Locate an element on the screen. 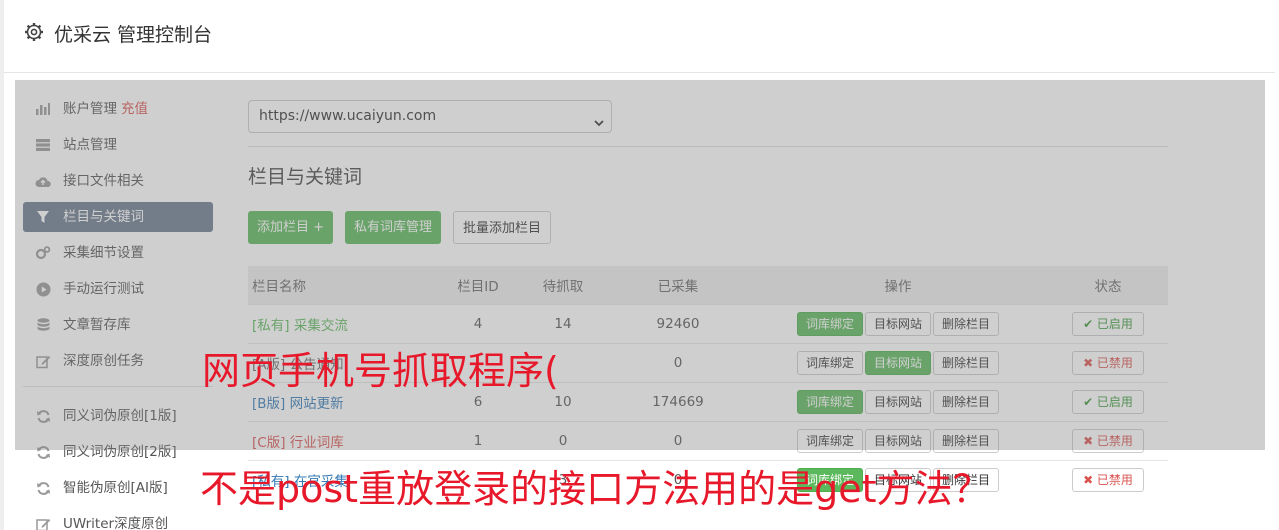 The height and width of the screenshot is (530, 1279). collected-count: 174669 is located at coordinates (678, 401).